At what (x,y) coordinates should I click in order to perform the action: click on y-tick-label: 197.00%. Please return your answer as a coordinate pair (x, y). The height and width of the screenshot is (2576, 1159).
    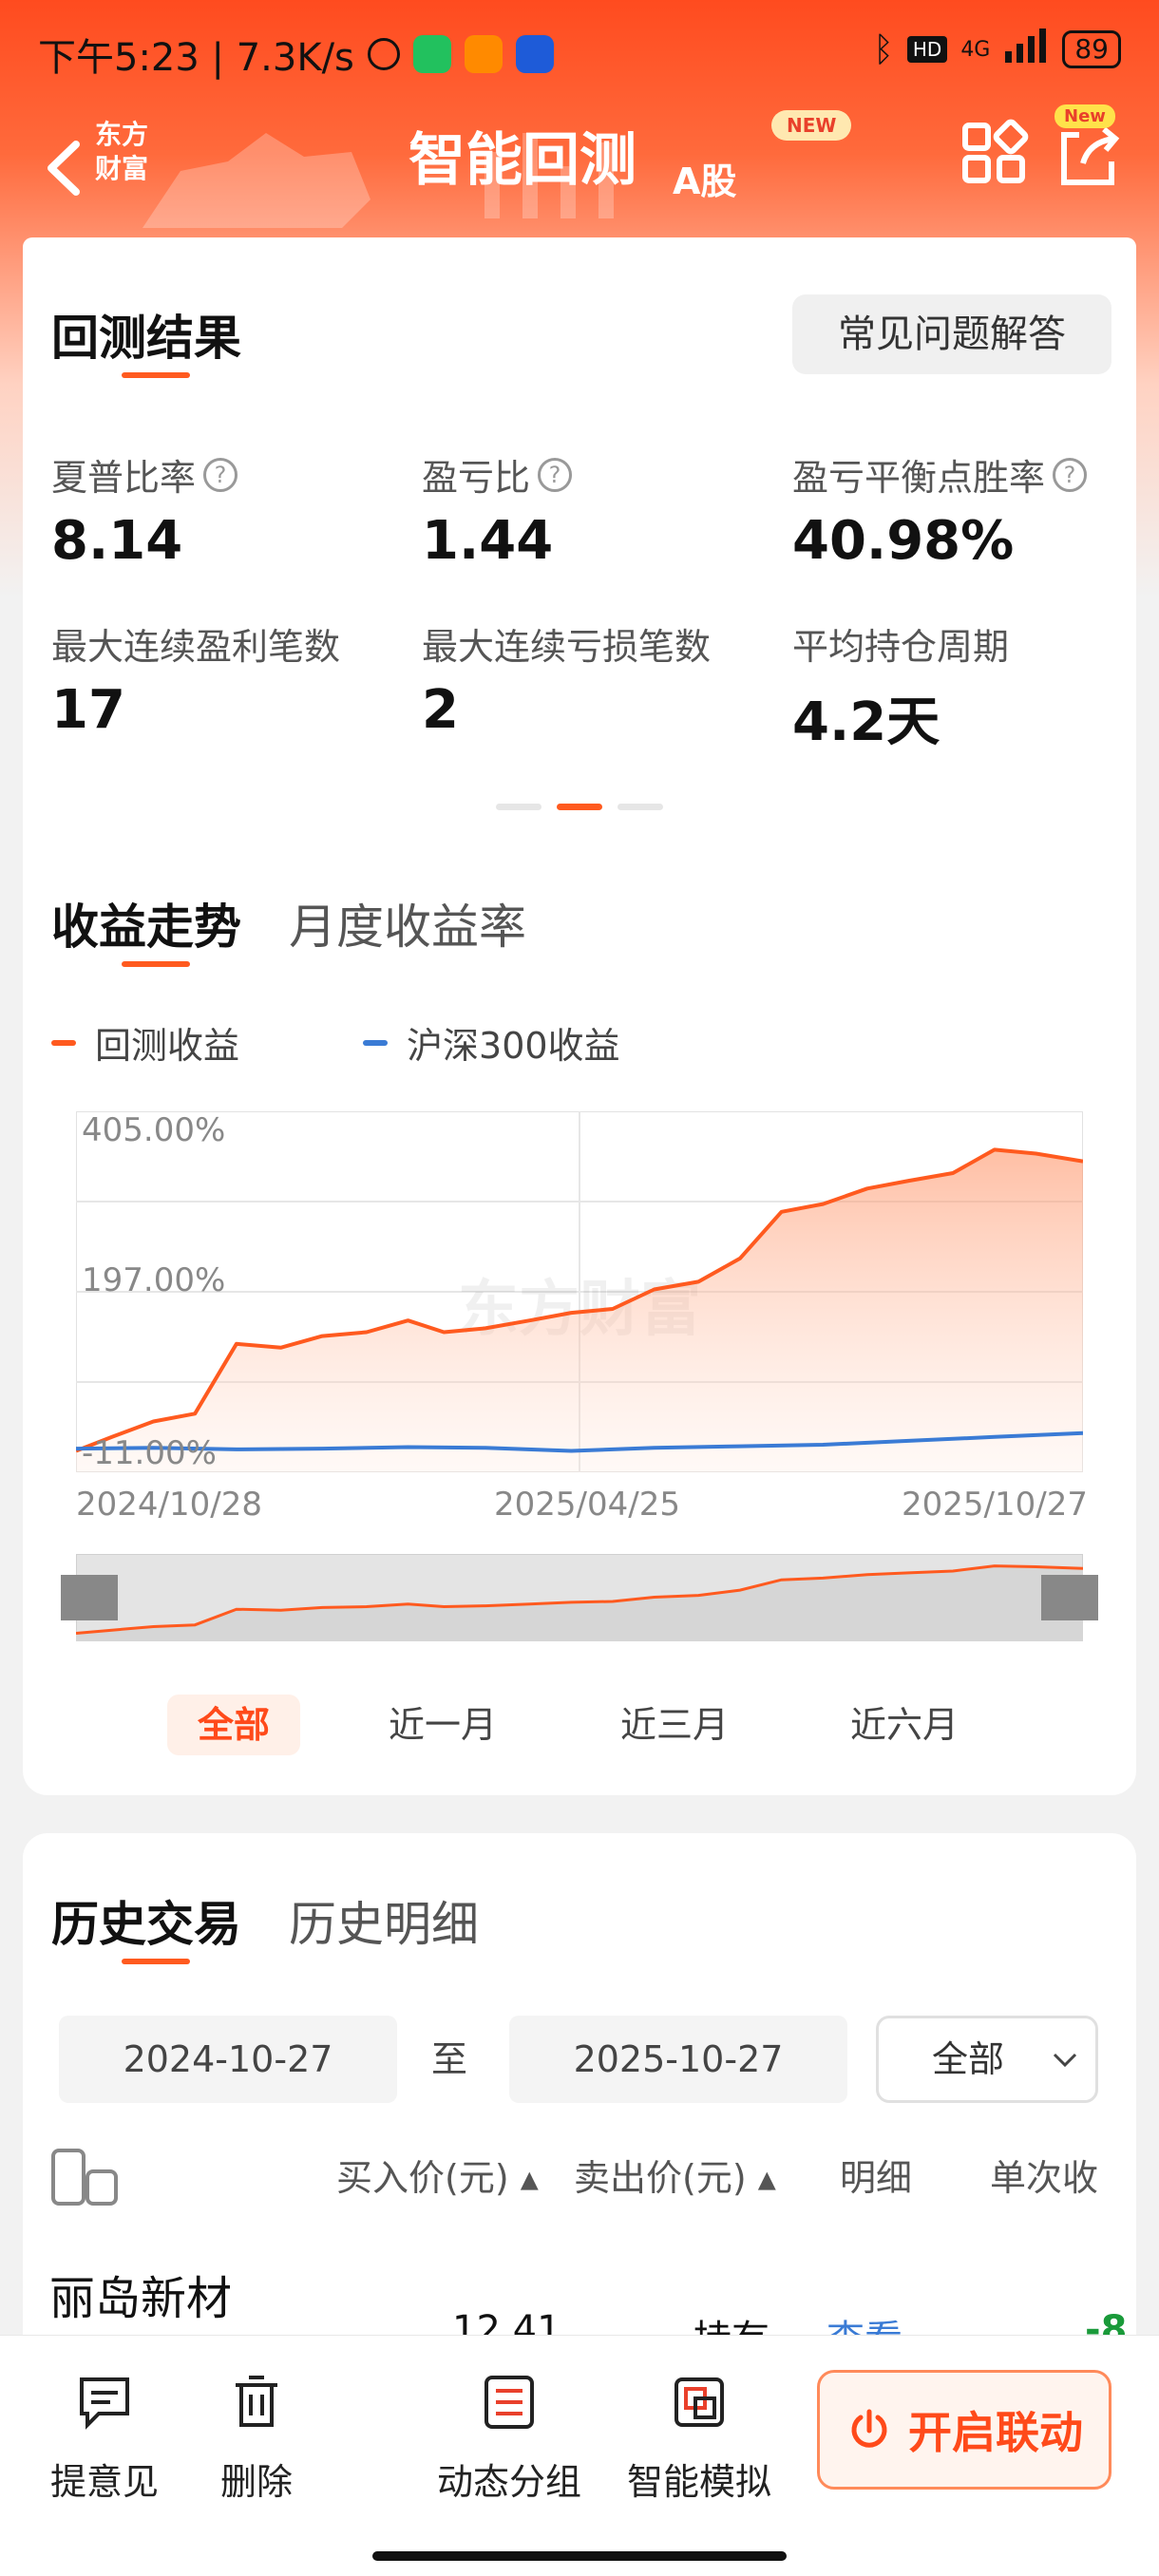
    Looking at the image, I should click on (154, 1280).